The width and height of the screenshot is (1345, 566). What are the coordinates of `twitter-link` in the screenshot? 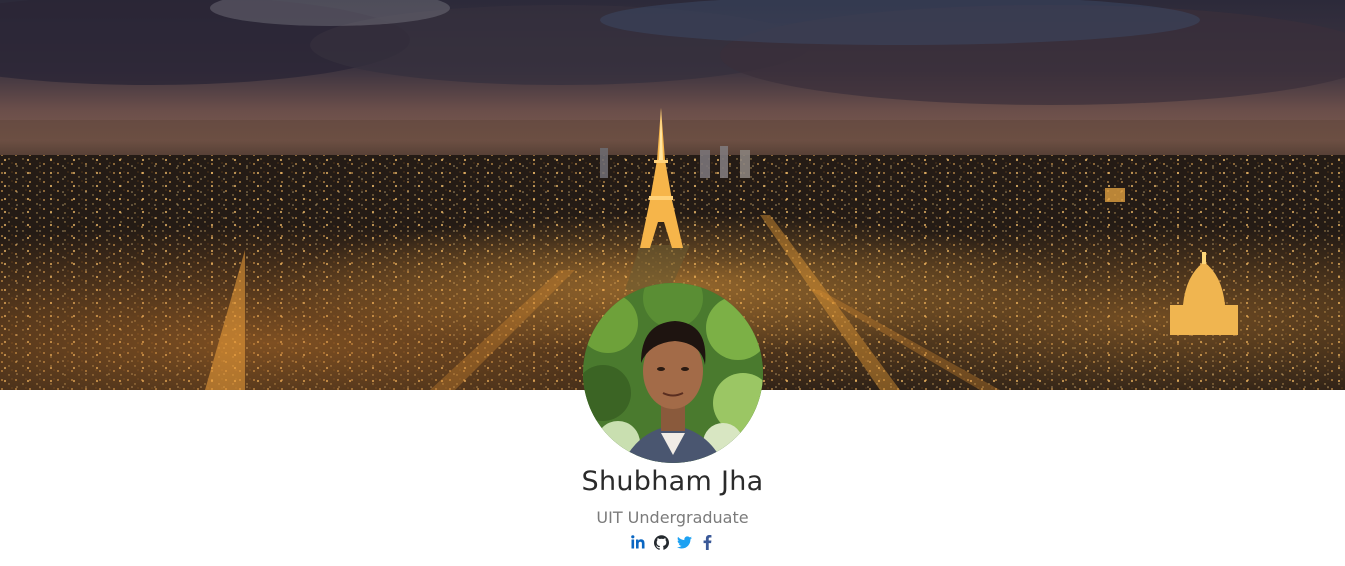 It's located at (684, 542).